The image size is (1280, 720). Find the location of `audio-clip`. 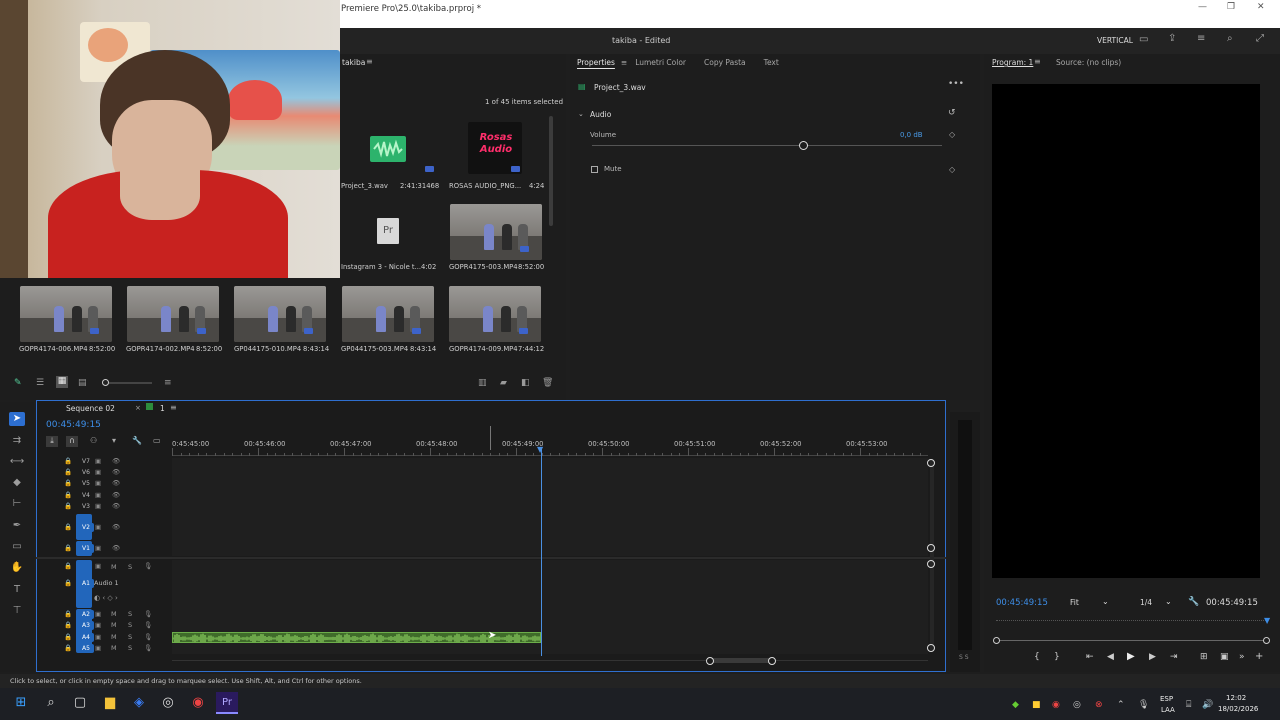

audio-clip is located at coordinates (356, 637).